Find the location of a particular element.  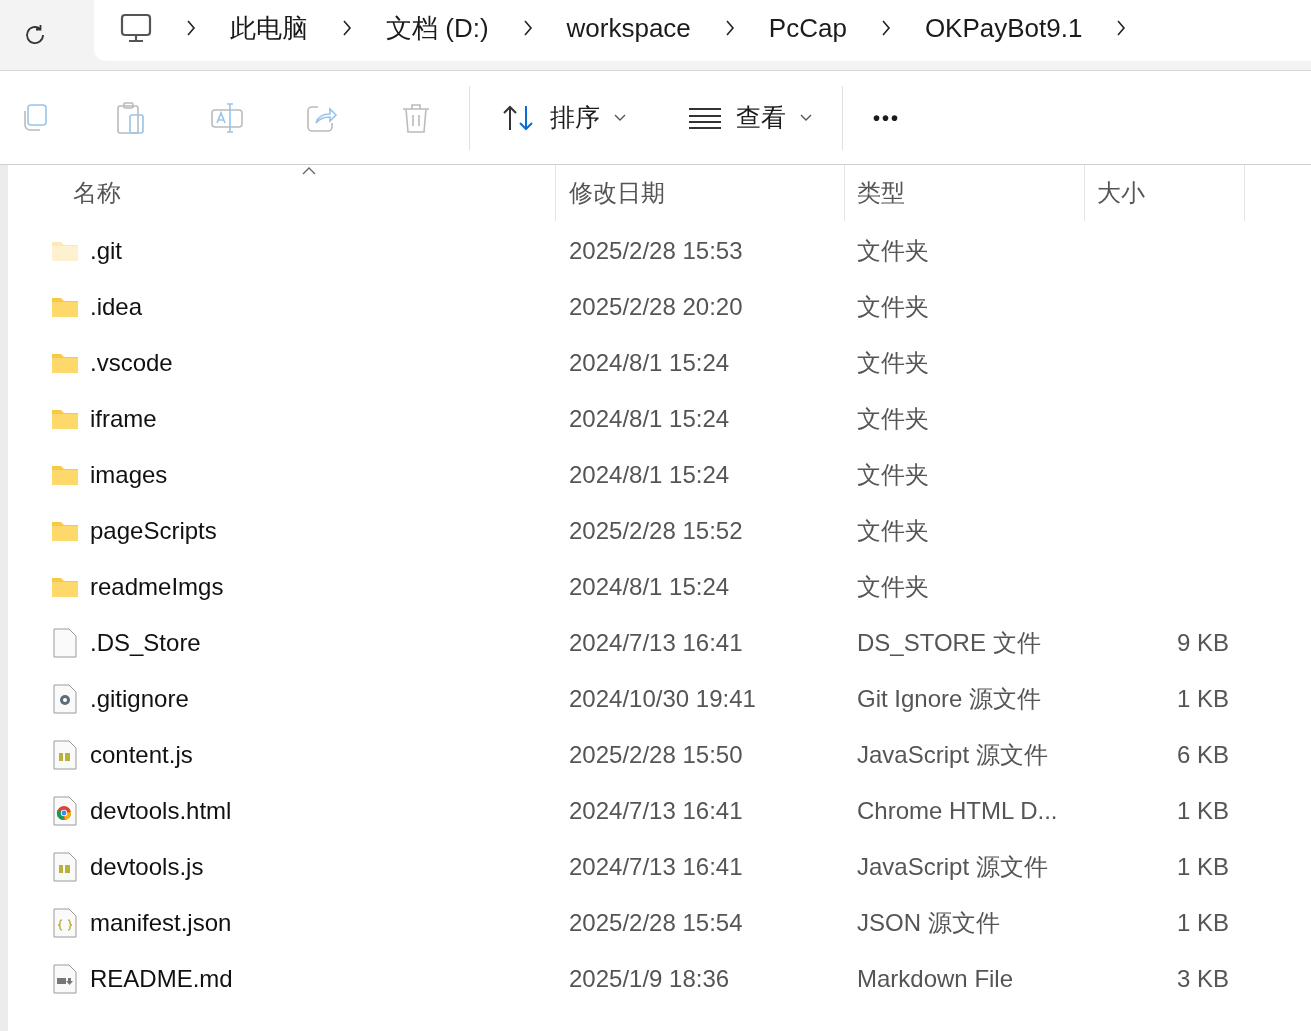

computer-icon is located at coordinates (136, 28).